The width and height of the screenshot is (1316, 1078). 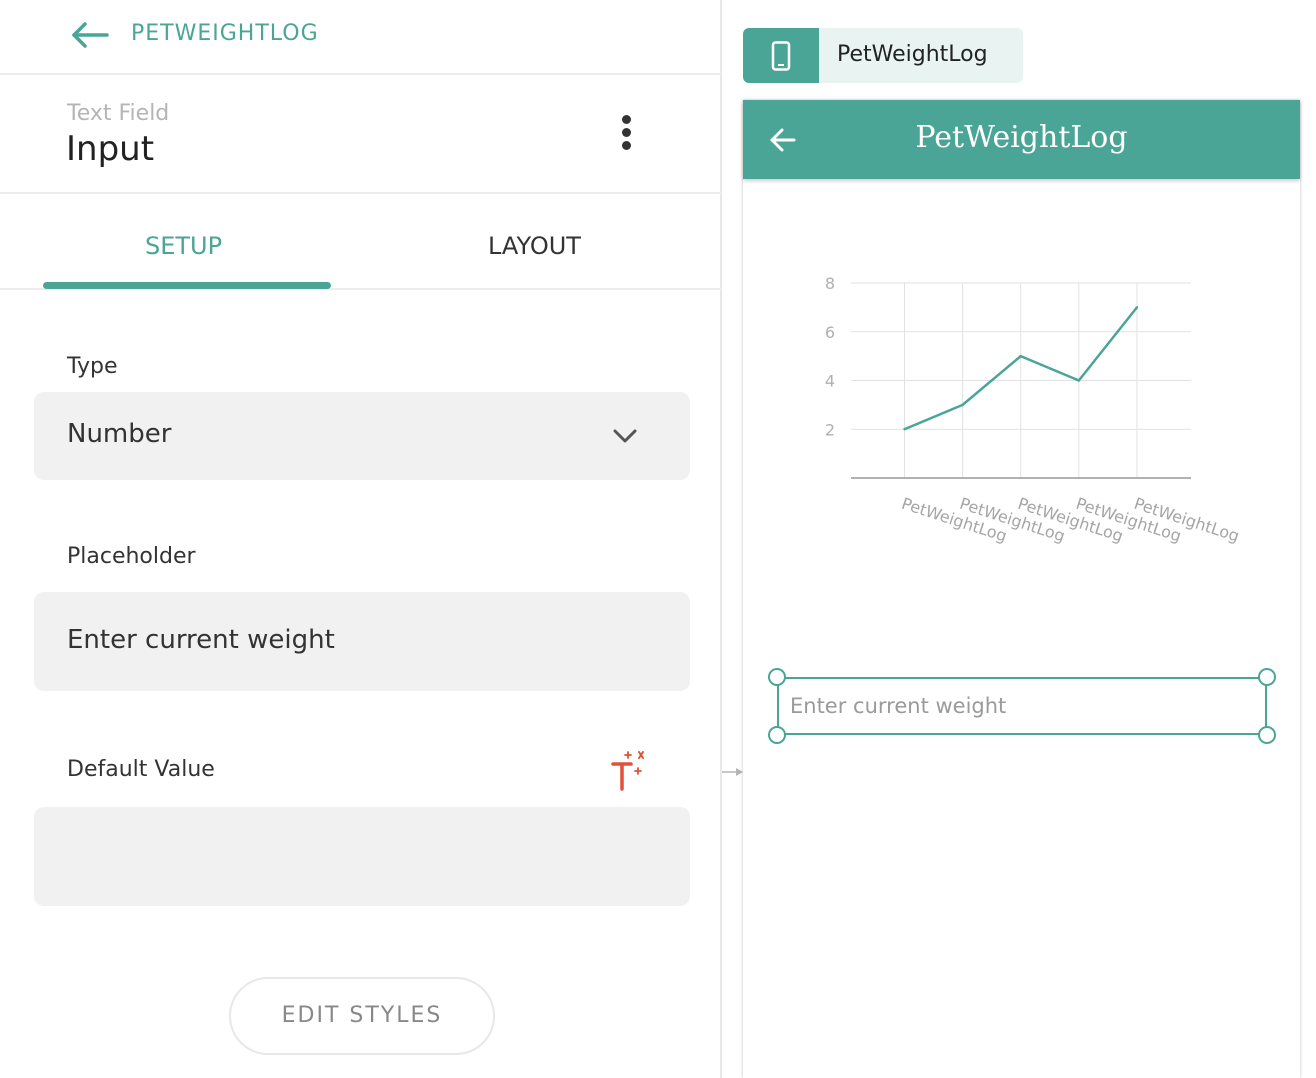 What do you see at coordinates (110, 149) in the screenshot?
I see `component-name: Input` at bounding box center [110, 149].